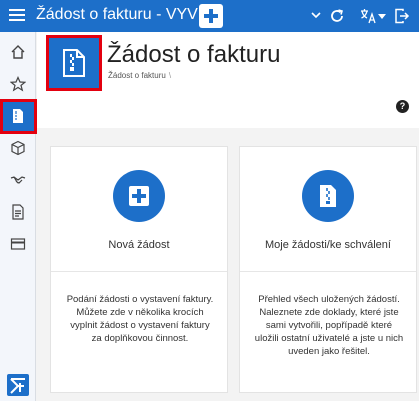  I want to click on refresh-icon, so click(337, 16).